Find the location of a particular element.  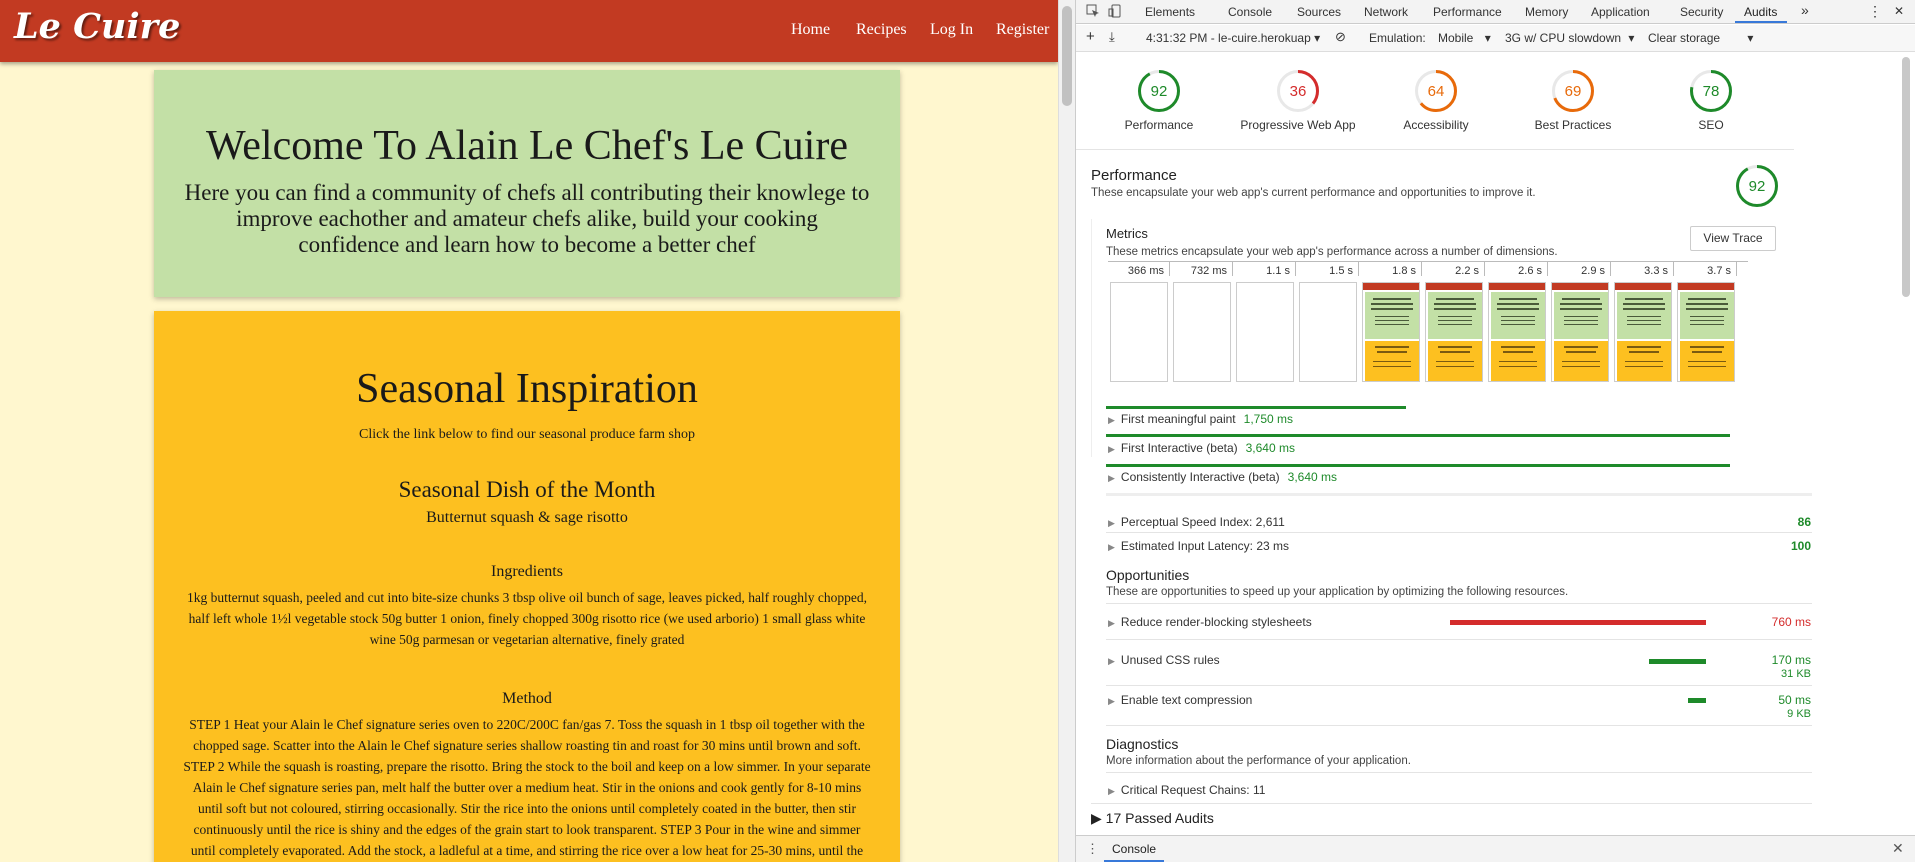

metric-input-latency: ▶ Estimated Input Latency: 23 ms is located at coordinates (1198, 546).